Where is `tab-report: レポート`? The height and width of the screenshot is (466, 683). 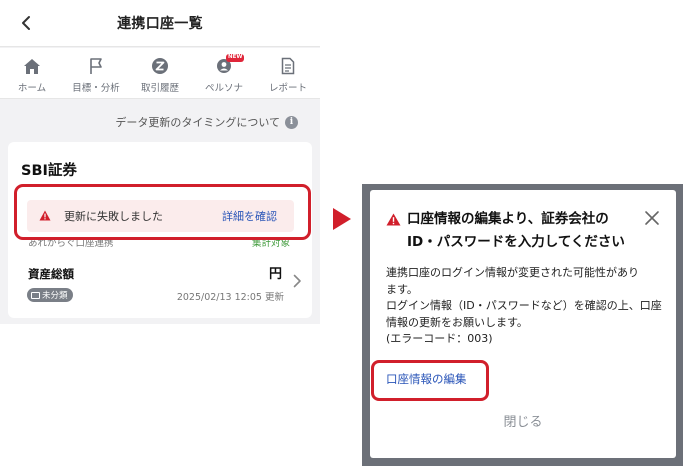 tab-report: レポート is located at coordinates (288, 73).